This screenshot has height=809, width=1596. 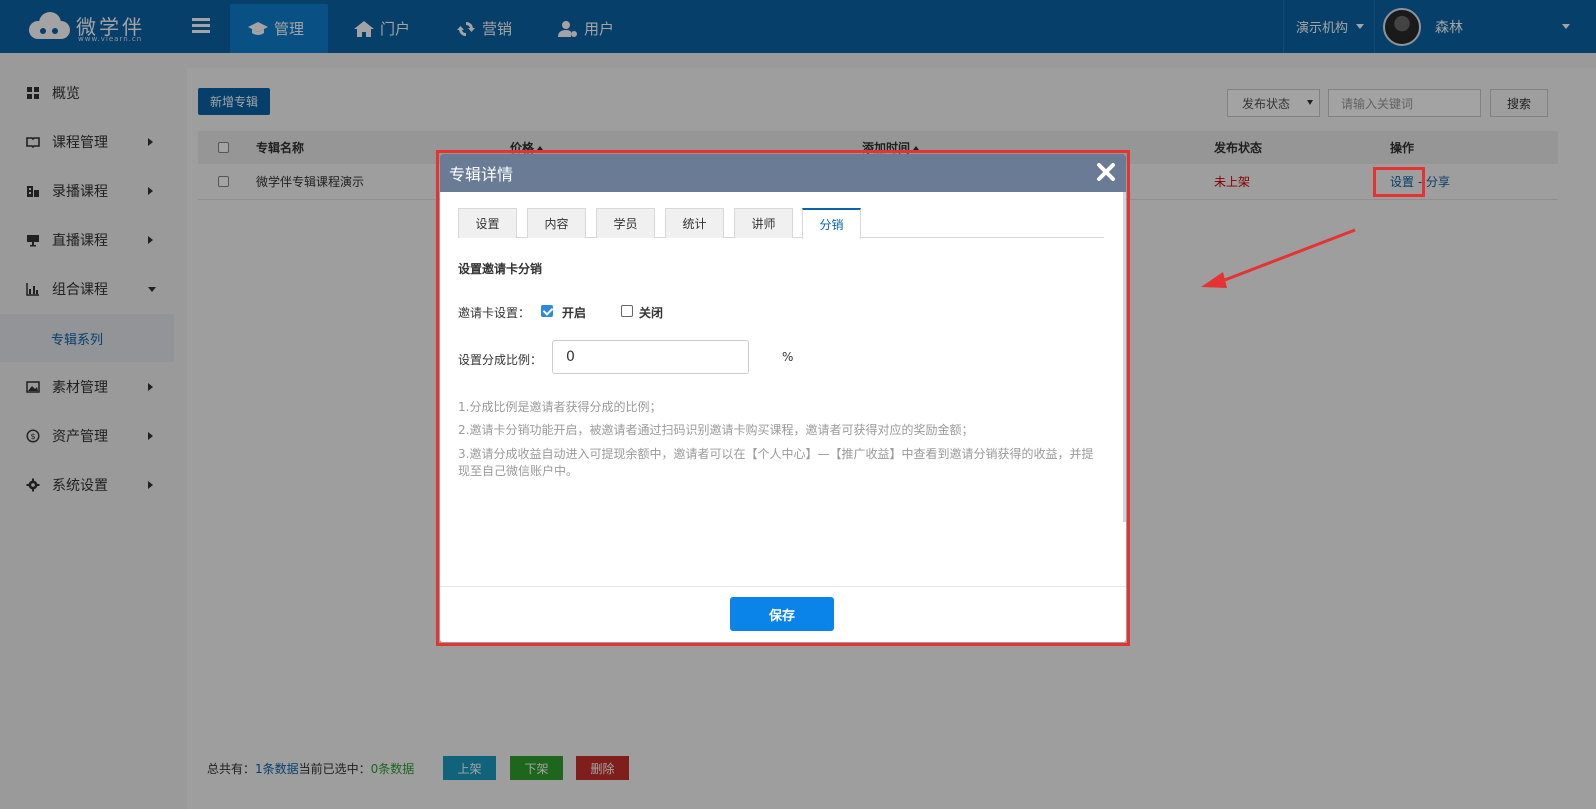 What do you see at coordinates (650, 357) in the screenshot?
I see `ratio-input: 0` at bounding box center [650, 357].